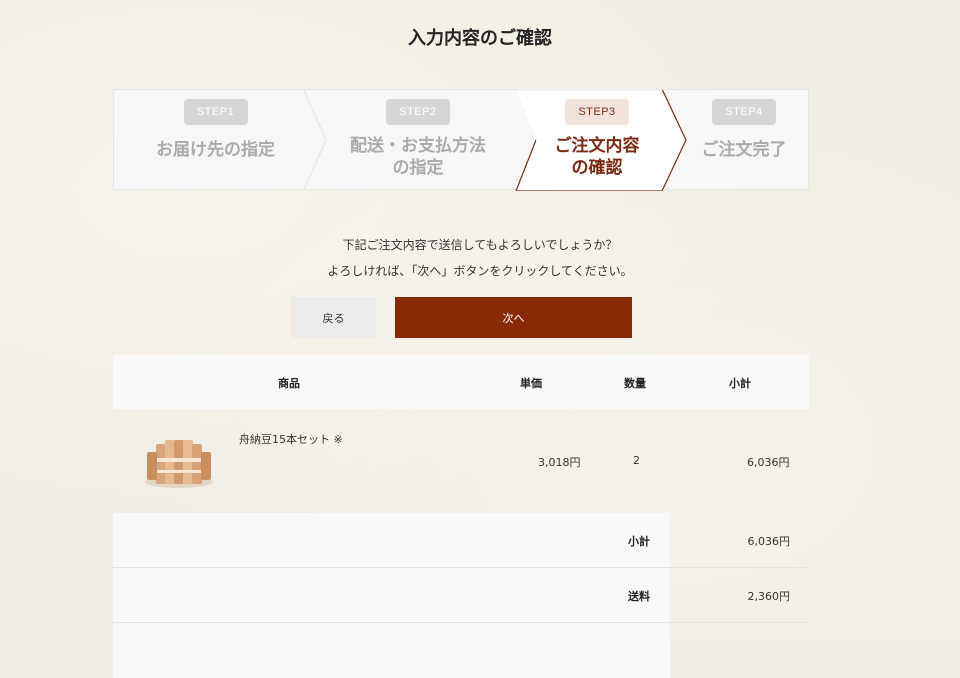 The image size is (960, 678). What do you see at coordinates (418, 112) in the screenshot?
I see `step-2-badge: STEP2` at bounding box center [418, 112].